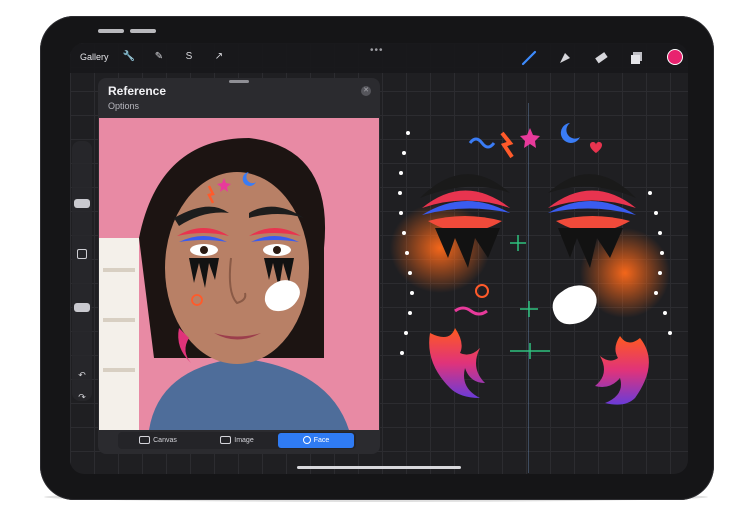 This screenshot has height=521, width=738. Describe the element at coordinates (565, 58) in the screenshot. I see `smudge-icon` at that location.